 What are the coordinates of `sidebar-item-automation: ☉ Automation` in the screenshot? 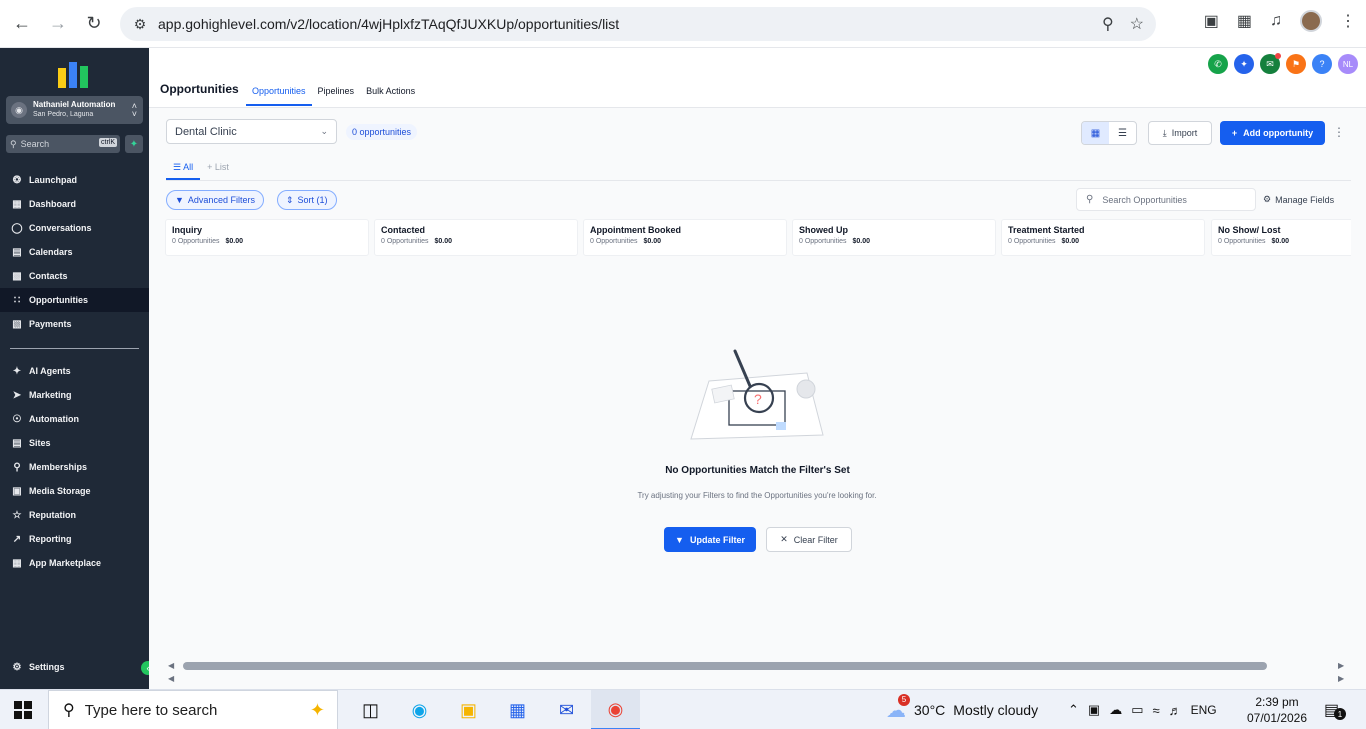 It's located at (74, 419).